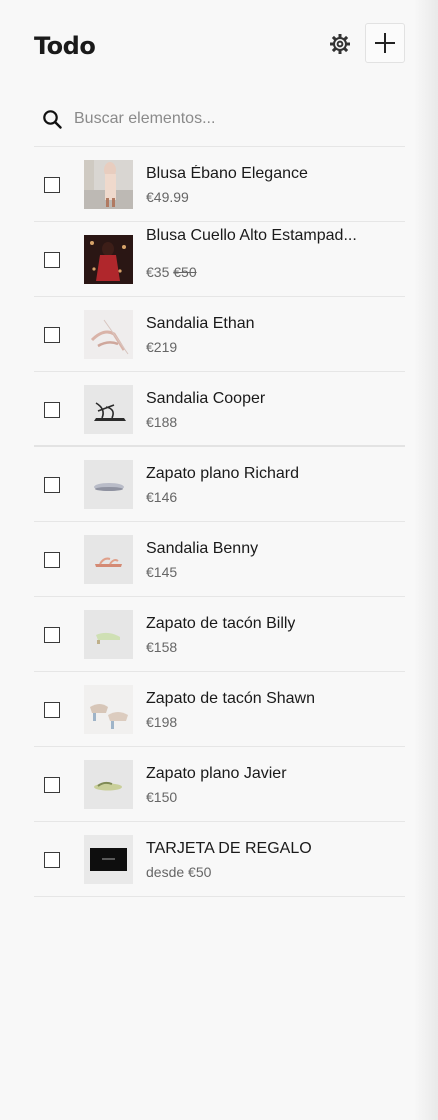 The width and height of the screenshot is (438, 1120). I want to click on list-item: Sandalia Cooper €188, so click(219, 409).